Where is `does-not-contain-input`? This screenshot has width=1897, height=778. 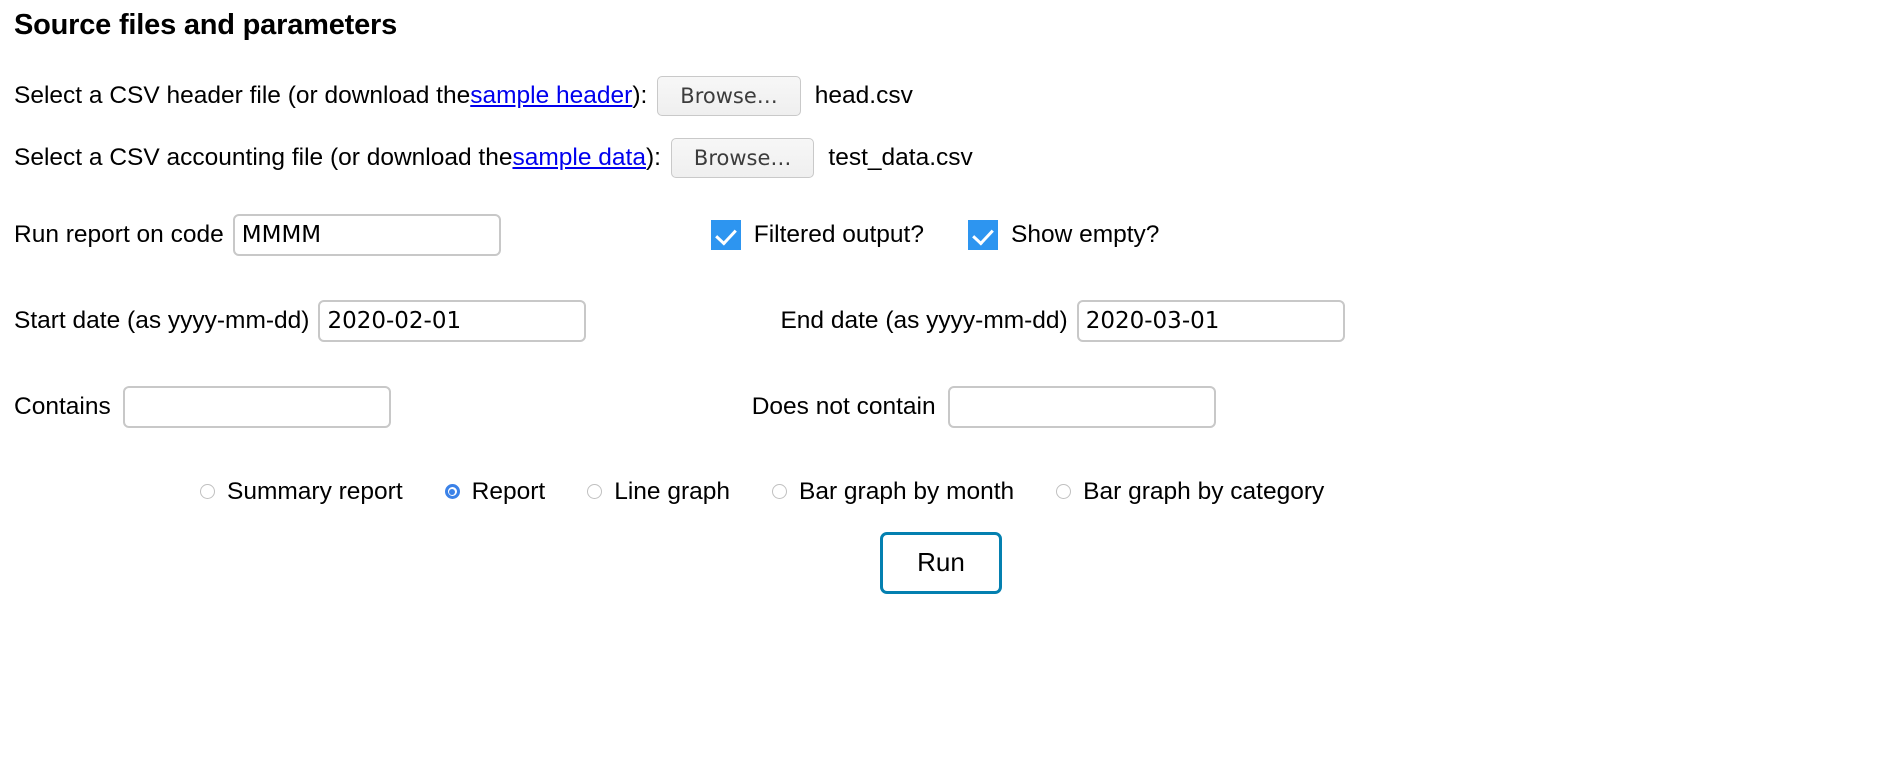
does-not-contain-input is located at coordinates (1081, 406).